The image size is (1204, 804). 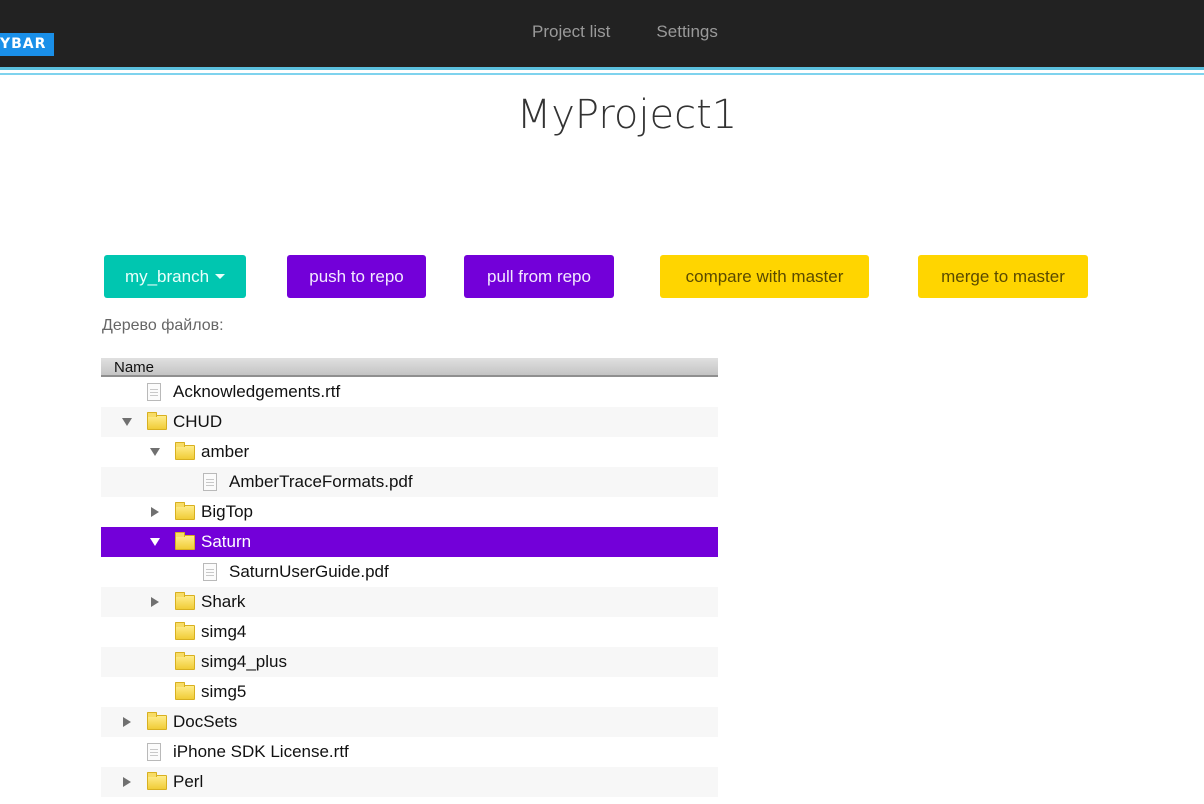 What do you see at coordinates (409, 602) in the screenshot?
I see `tree-row: Shark` at bounding box center [409, 602].